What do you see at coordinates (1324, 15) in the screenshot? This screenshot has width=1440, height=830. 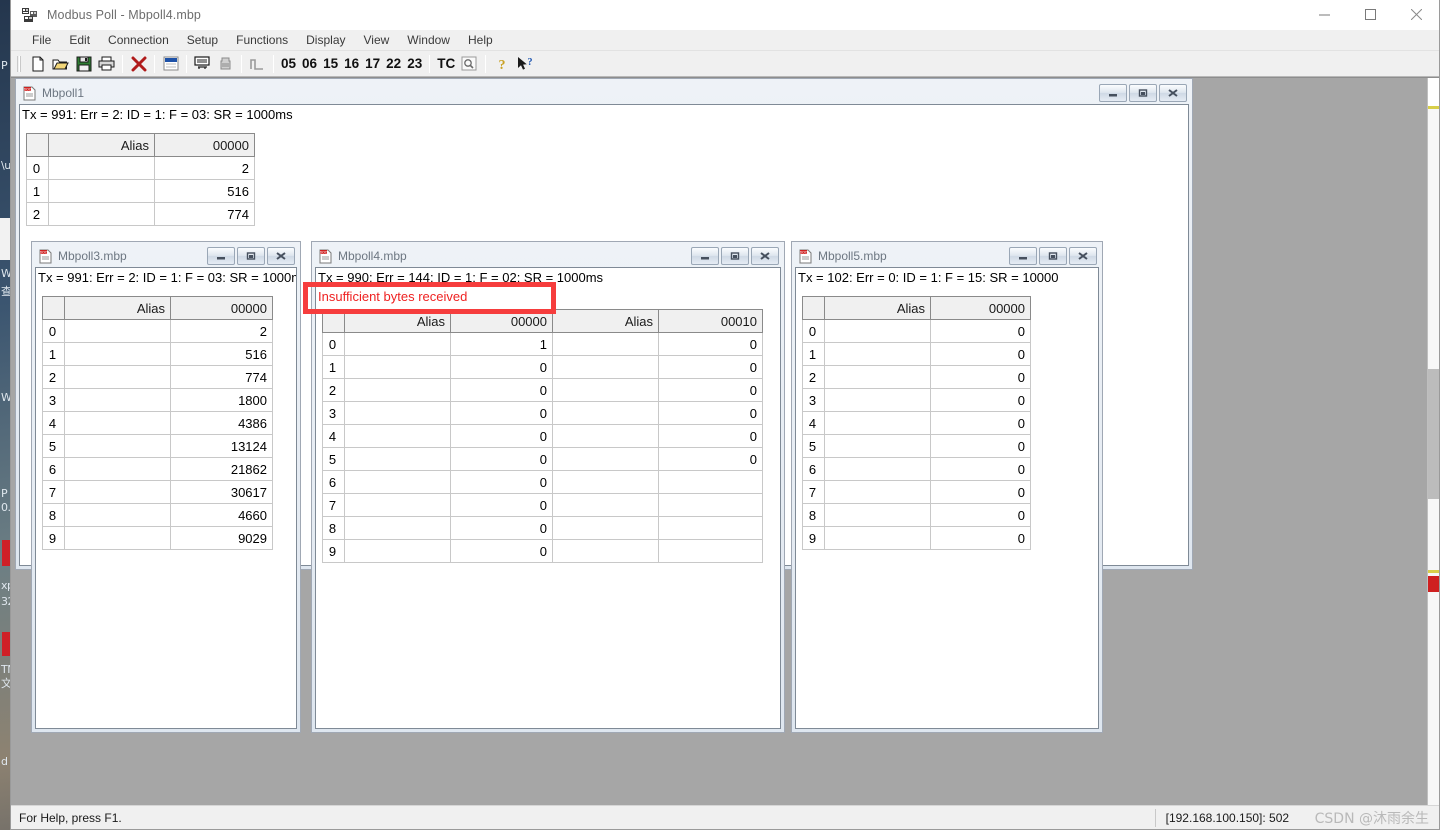 I see `minimize-button` at bounding box center [1324, 15].